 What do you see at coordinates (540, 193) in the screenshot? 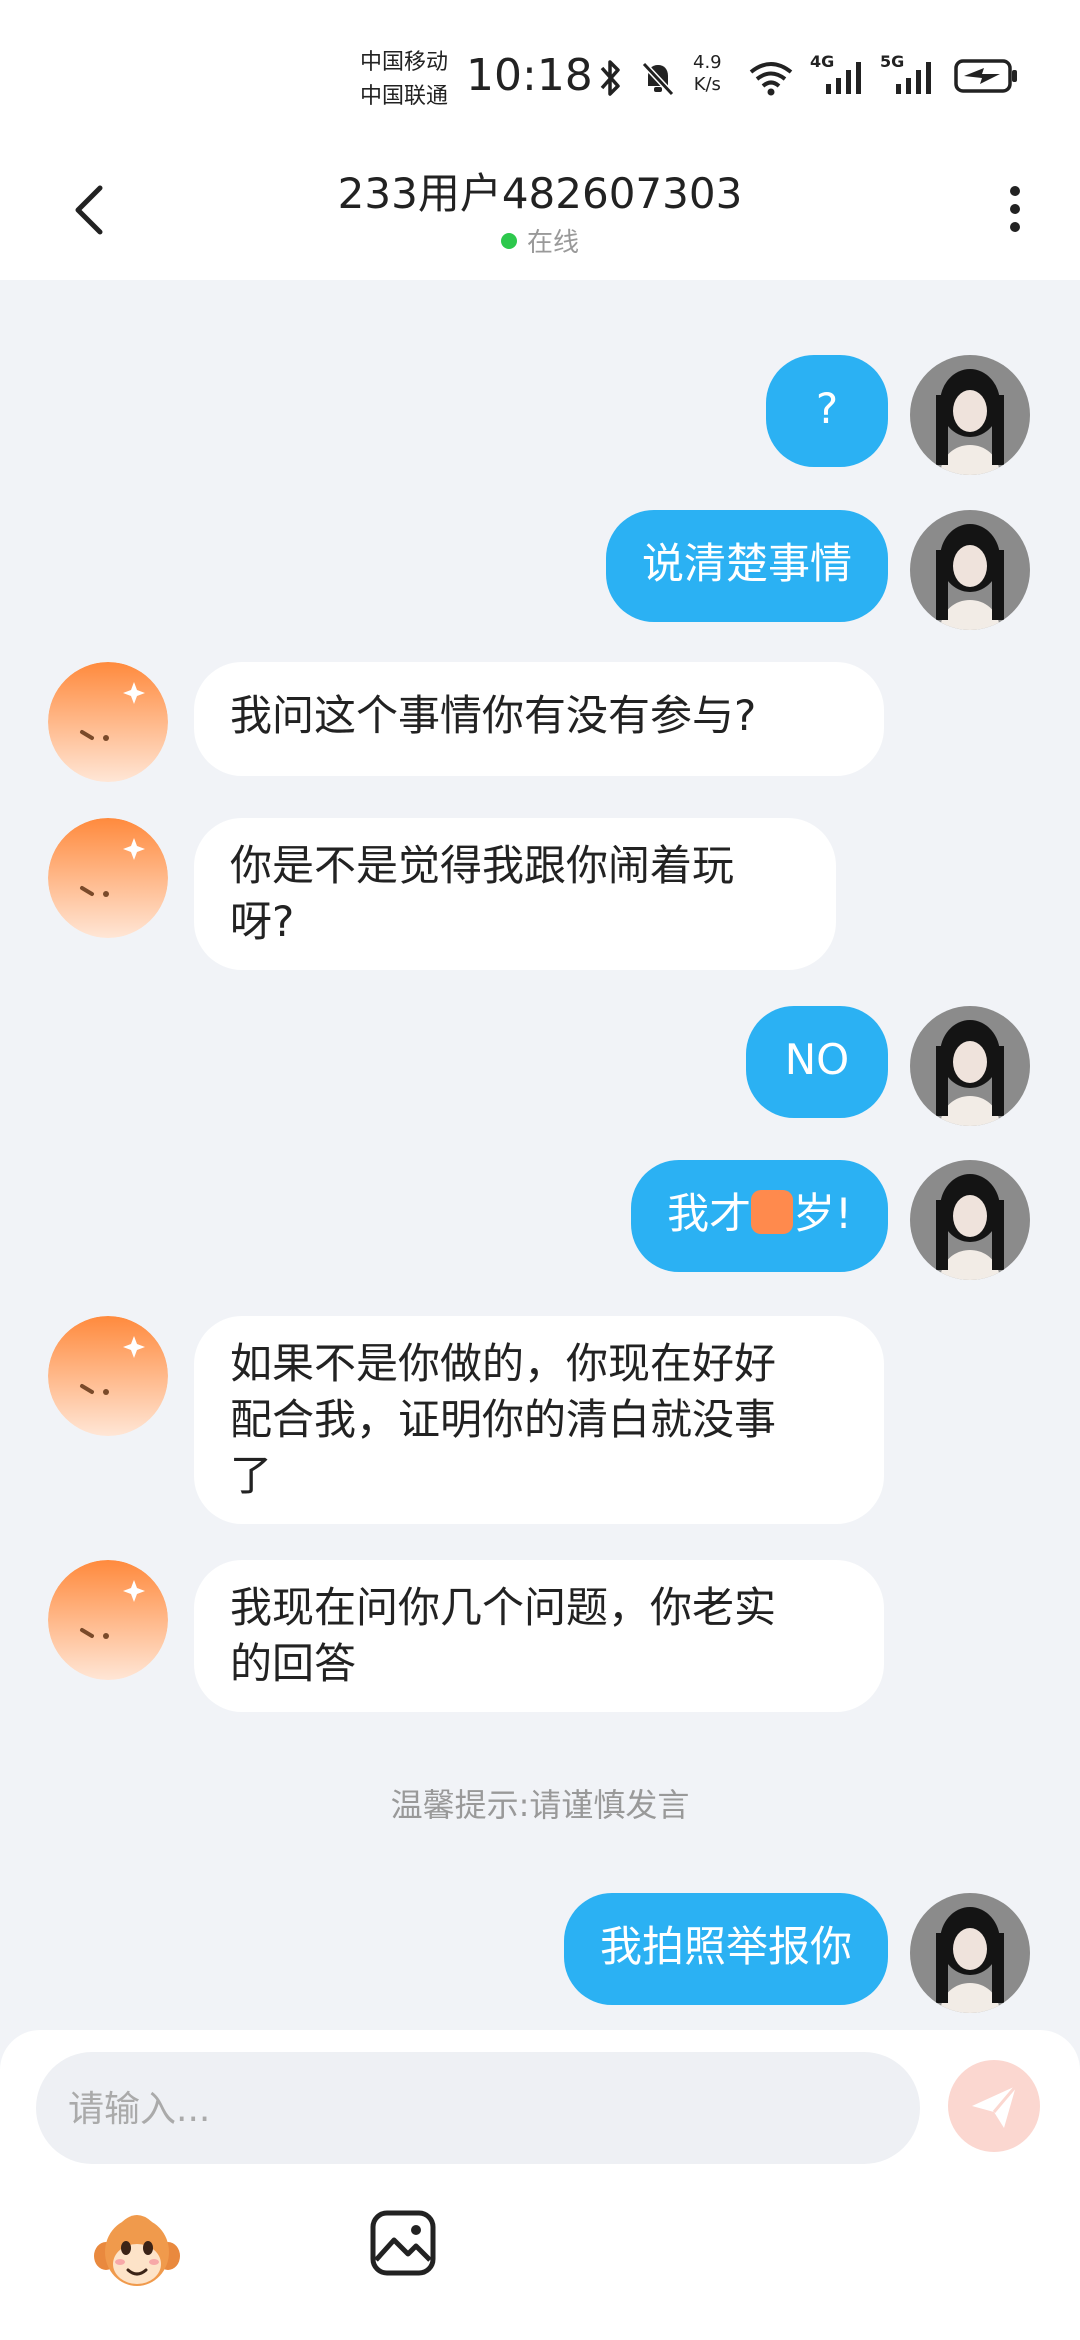
I see `chat-title: 233用户482607303` at bounding box center [540, 193].